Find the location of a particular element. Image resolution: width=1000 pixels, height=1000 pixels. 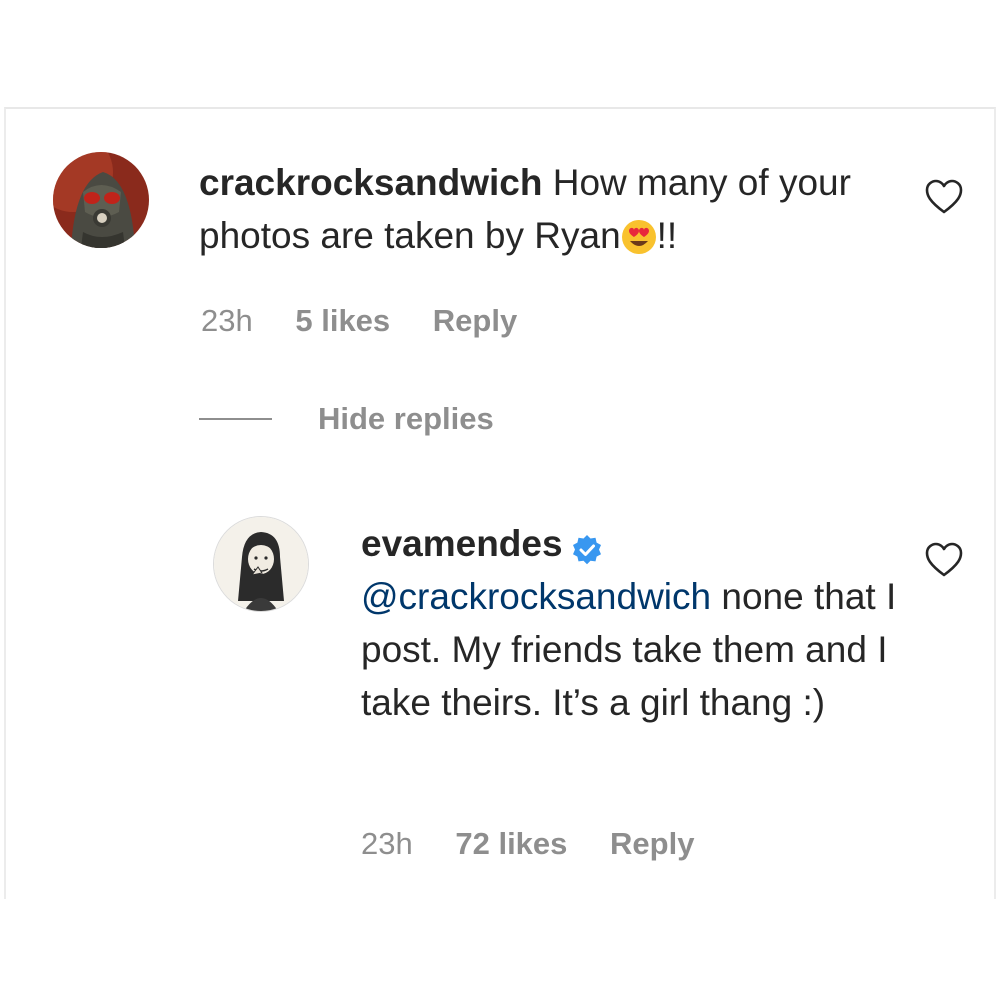

verified-badge-icon is located at coordinates (587, 546).